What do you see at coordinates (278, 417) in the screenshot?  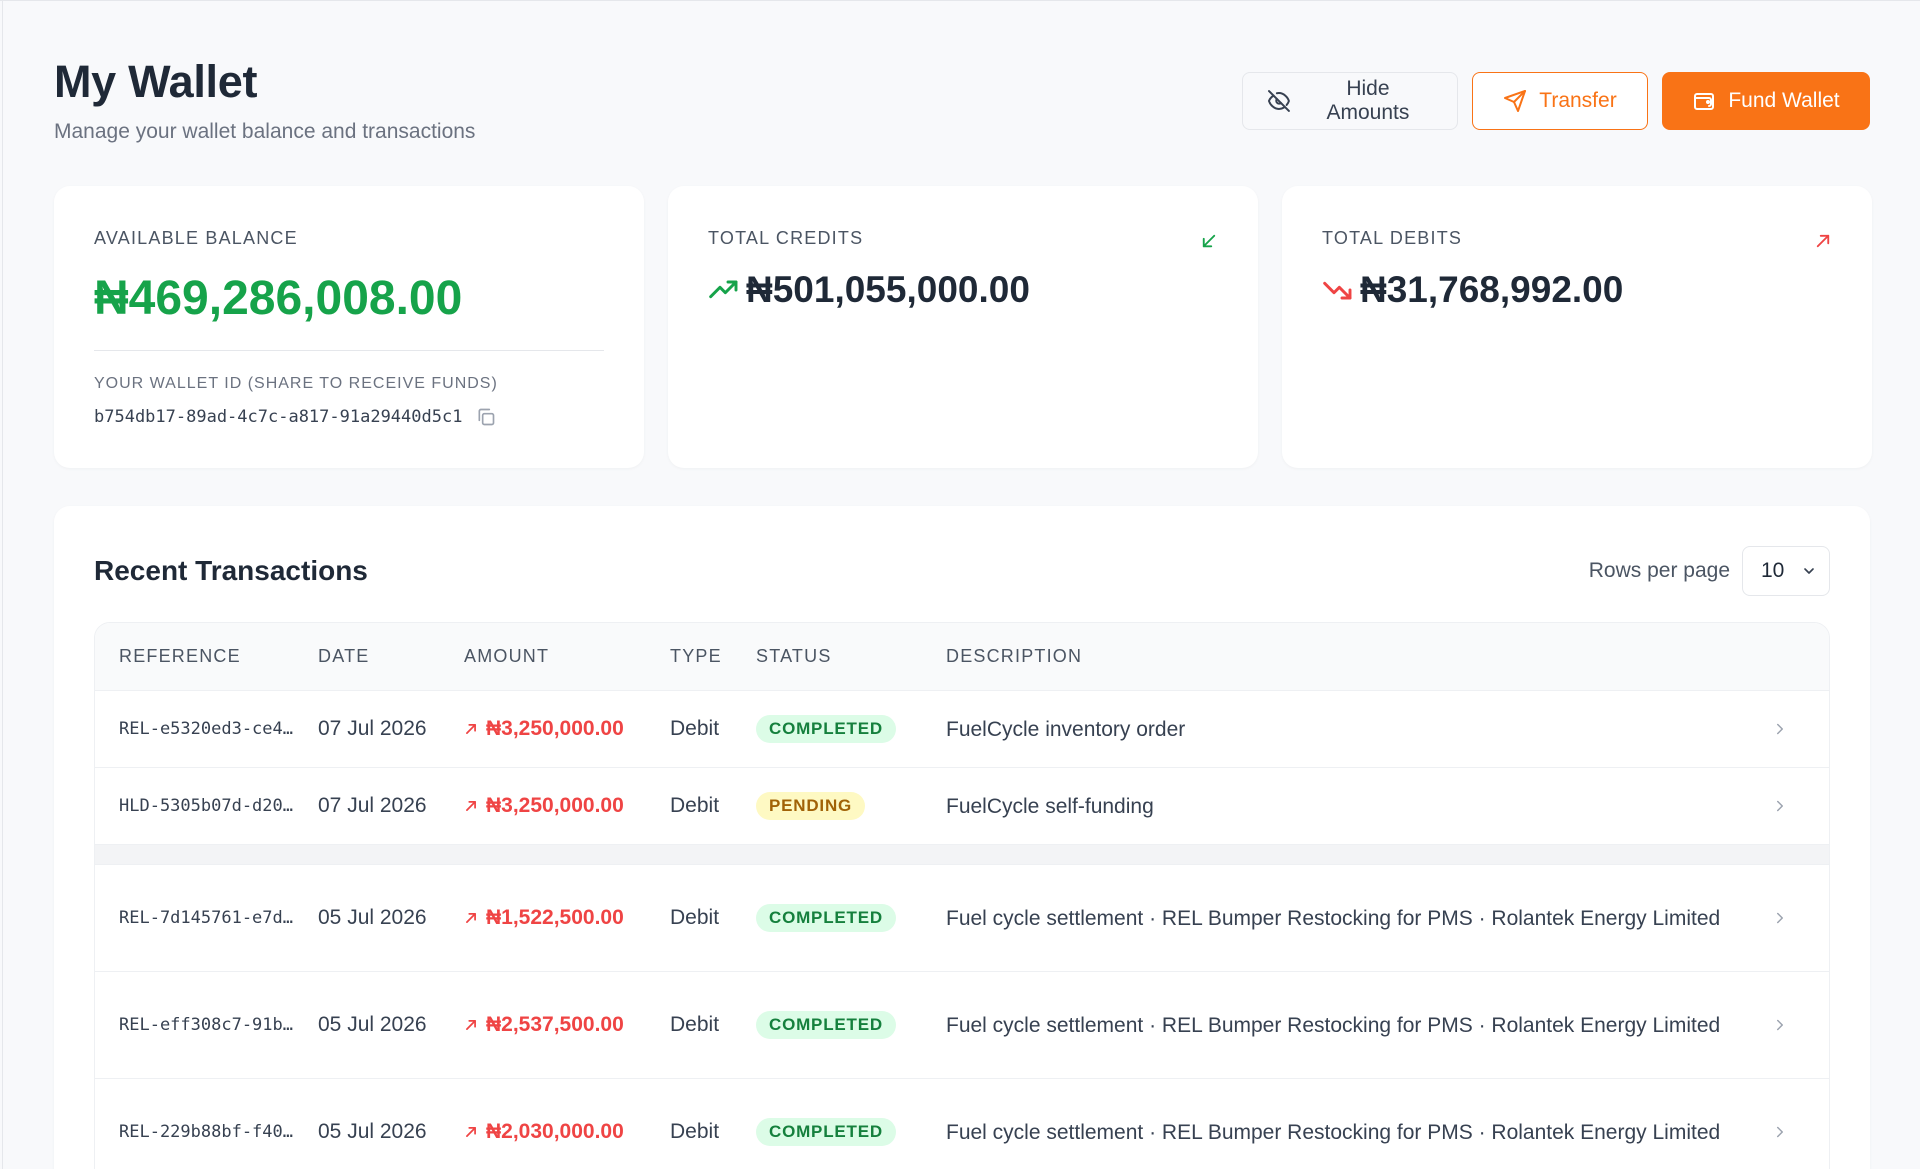 I see `wallet-id-value: b754db17-89ad-4c7c-a817-91a29440d5c1` at bounding box center [278, 417].